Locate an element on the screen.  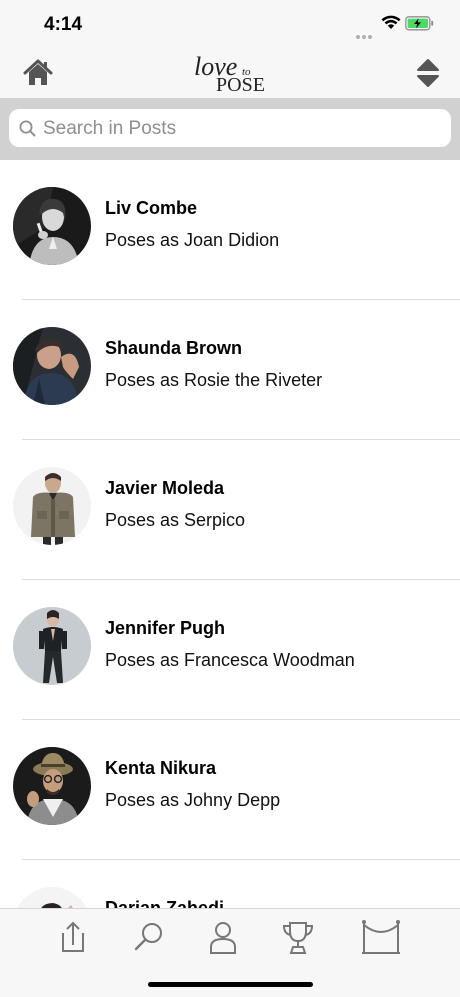
status-bar: 4:14 is located at coordinates (230, 28).